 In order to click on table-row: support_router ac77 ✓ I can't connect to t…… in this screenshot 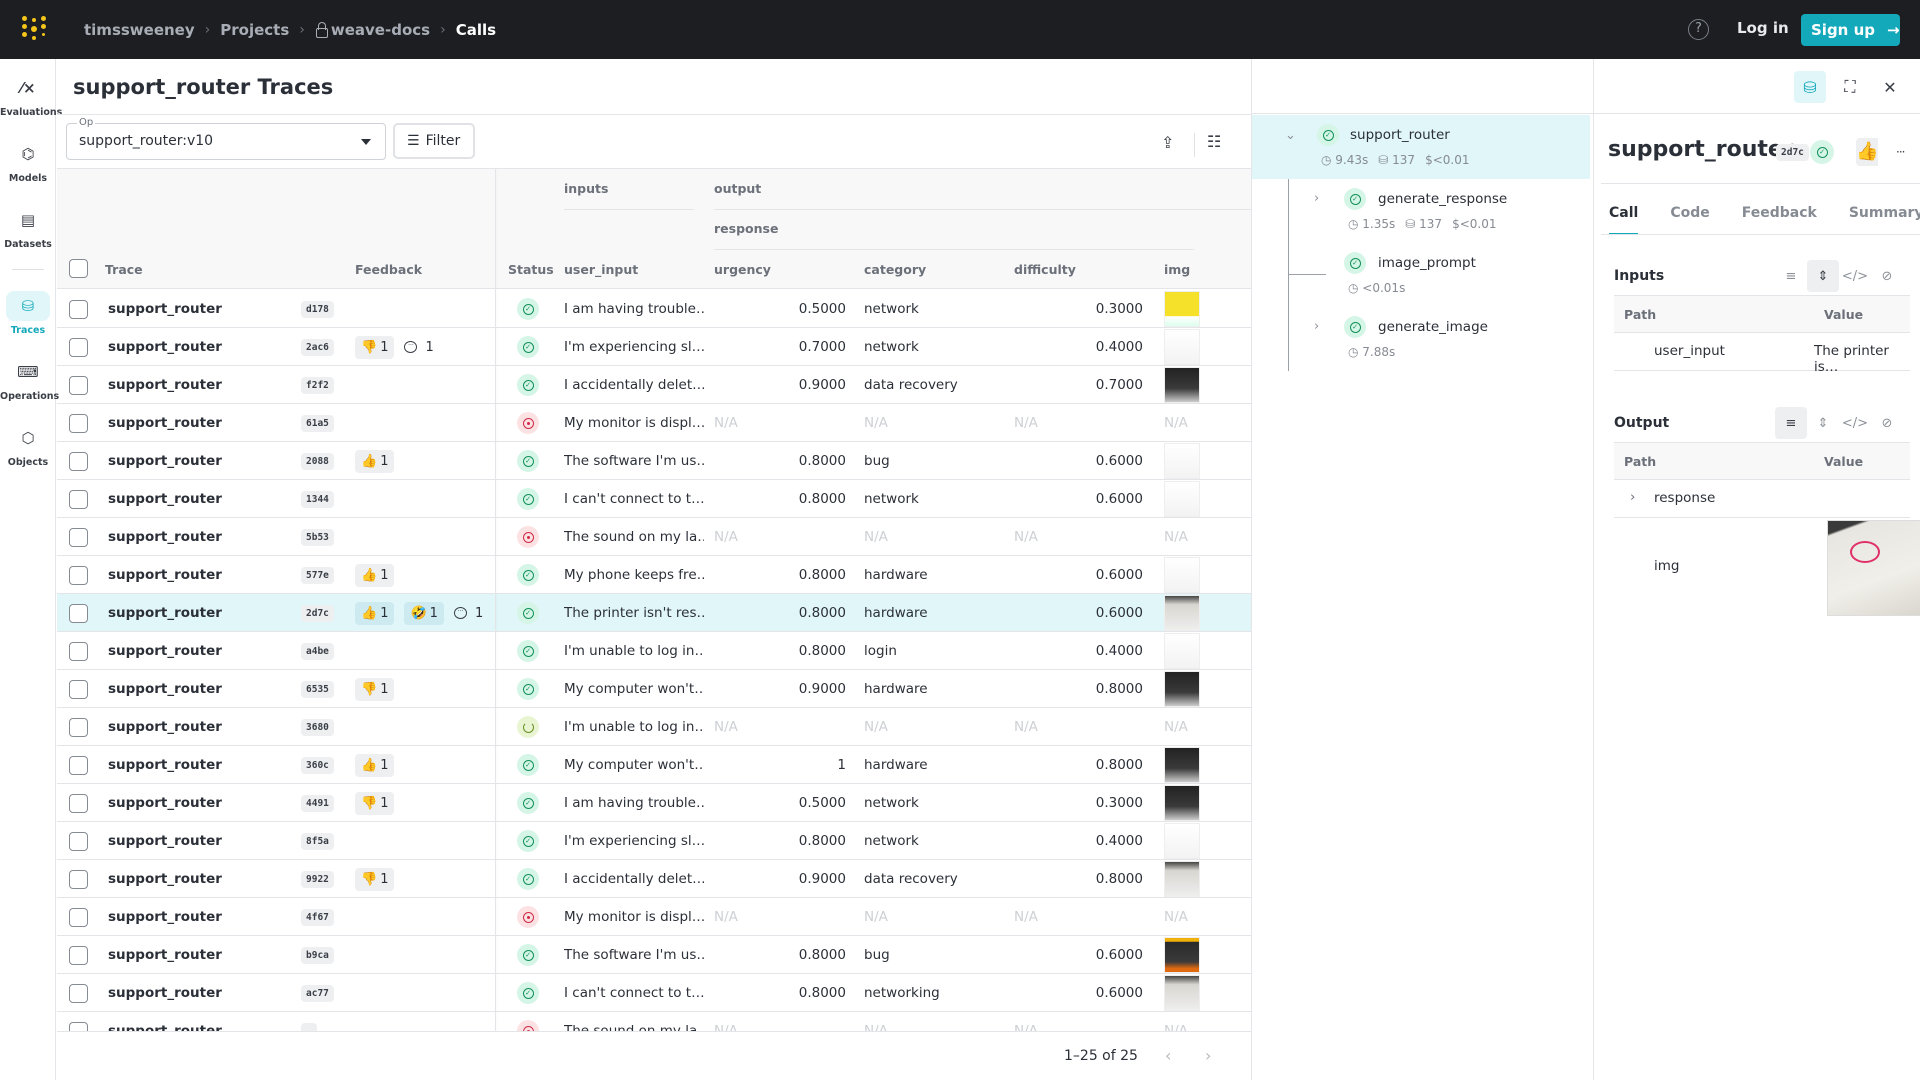, I will do `click(654, 993)`.